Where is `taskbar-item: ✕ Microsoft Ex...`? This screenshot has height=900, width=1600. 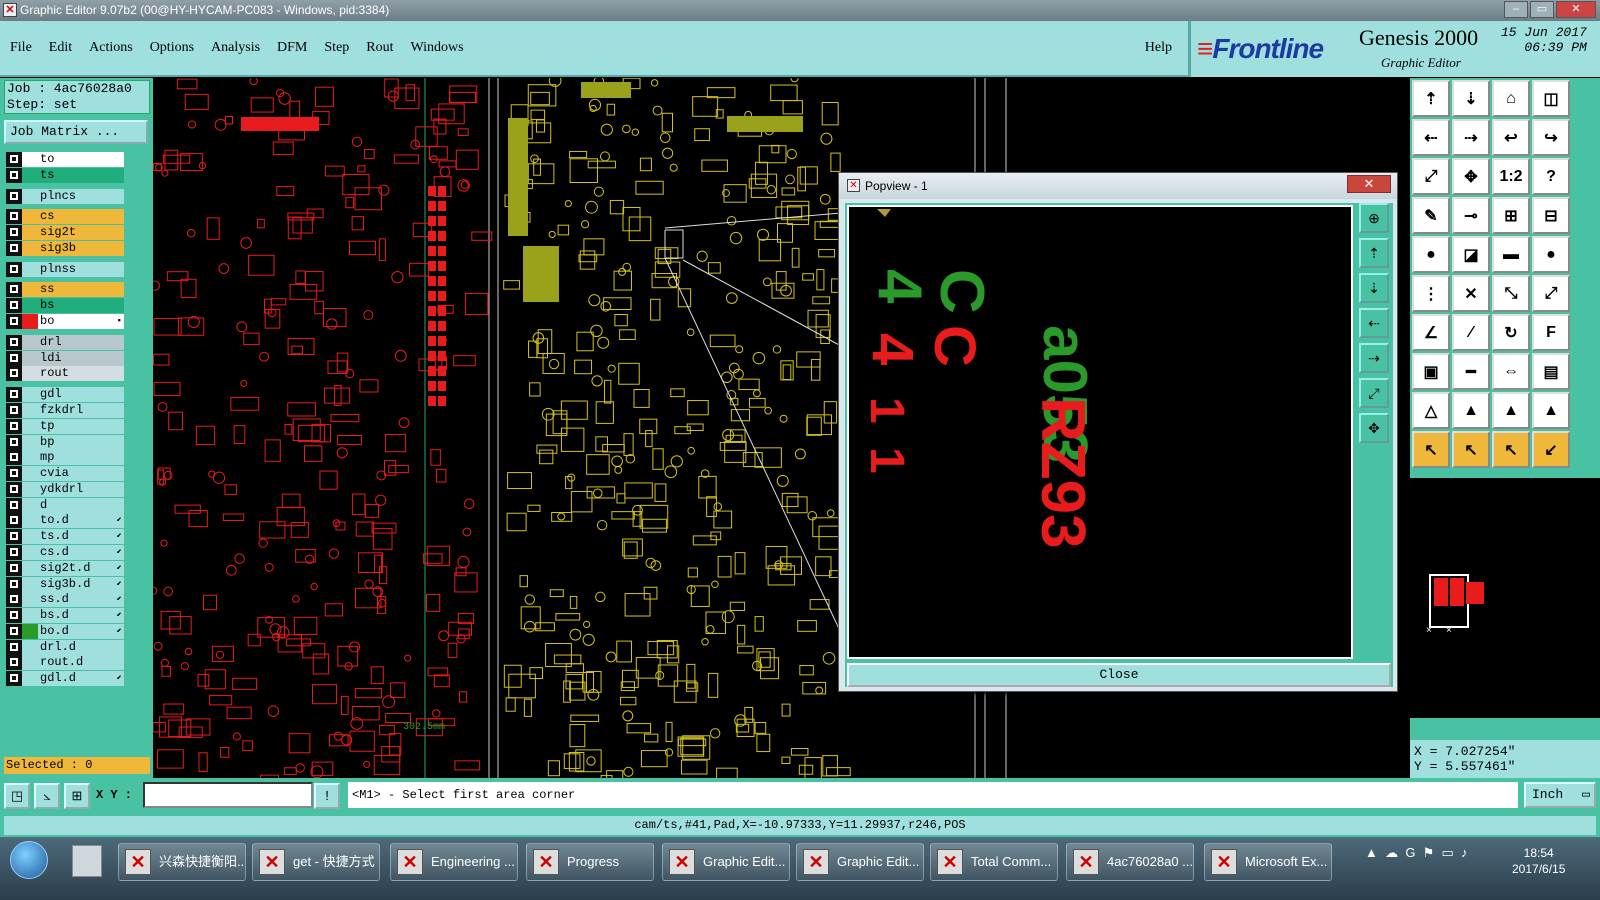 taskbar-item: ✕ Microsoft Ex... is located at coordinates (1268, 862).